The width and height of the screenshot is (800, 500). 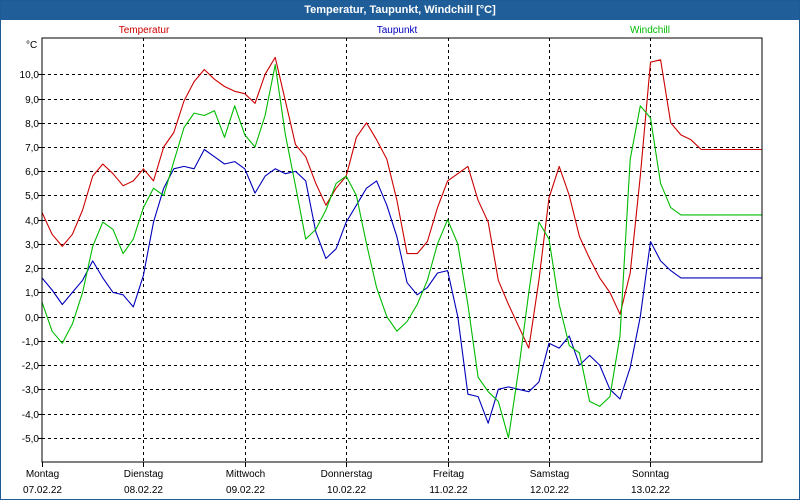 I want to click on y-tick-label: 6,0, so click(x=32, y=172).